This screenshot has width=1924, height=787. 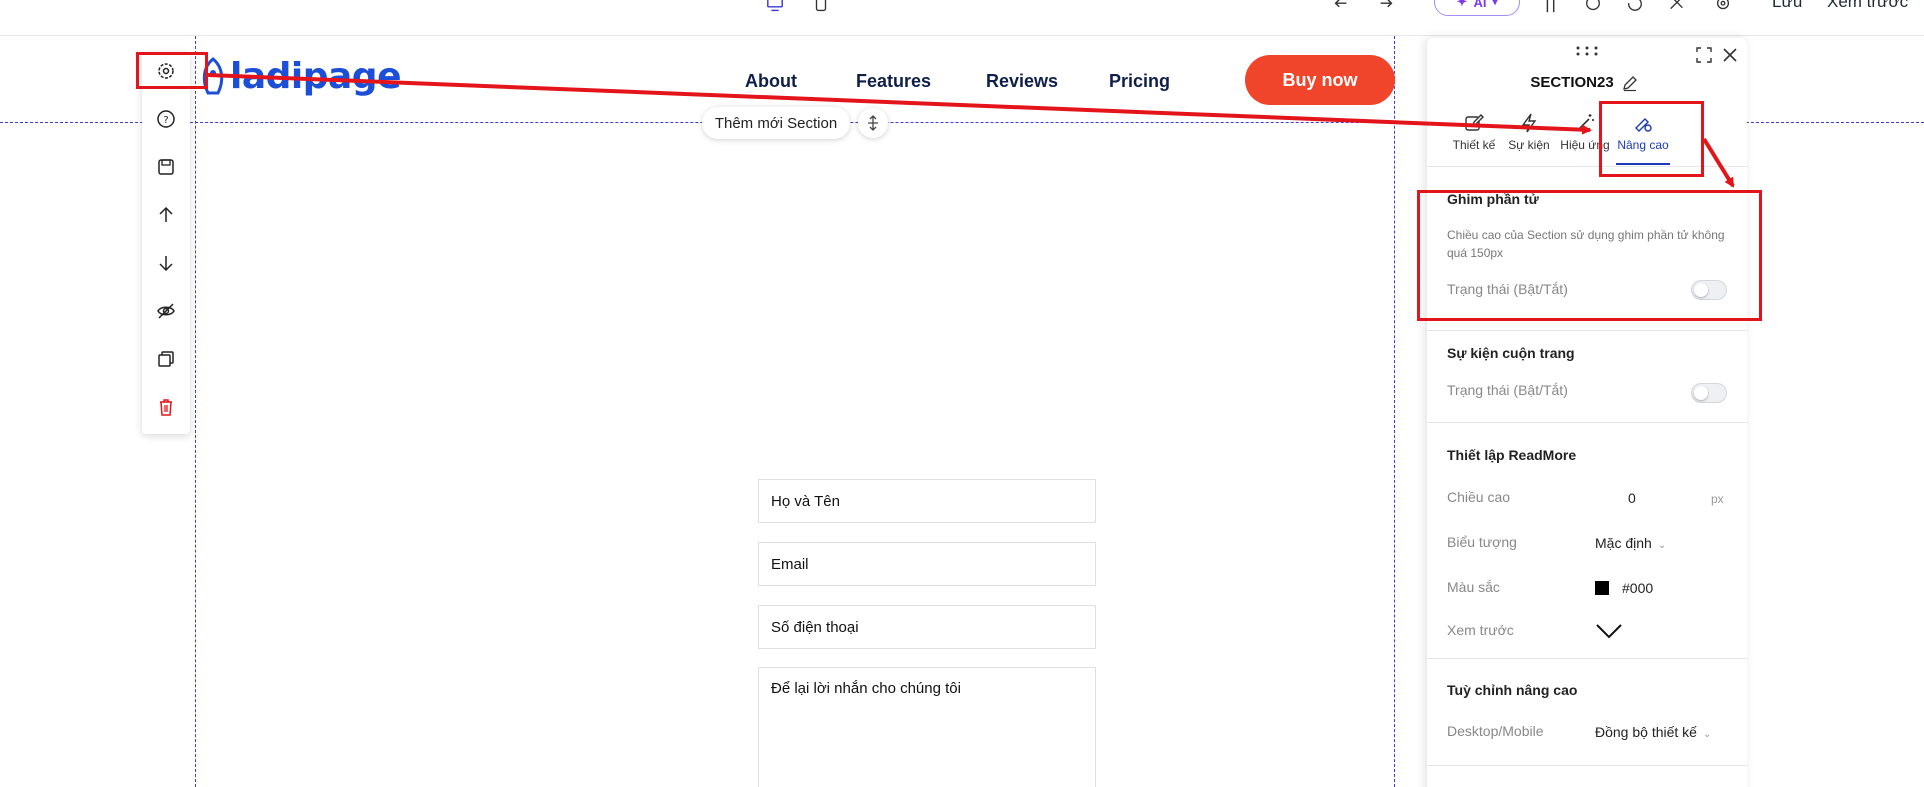 What do you see at coordinates (1139, 81) in the screenshot?
I see `nav-link-pricing: Pricing` at bounding box center [1139, 81].